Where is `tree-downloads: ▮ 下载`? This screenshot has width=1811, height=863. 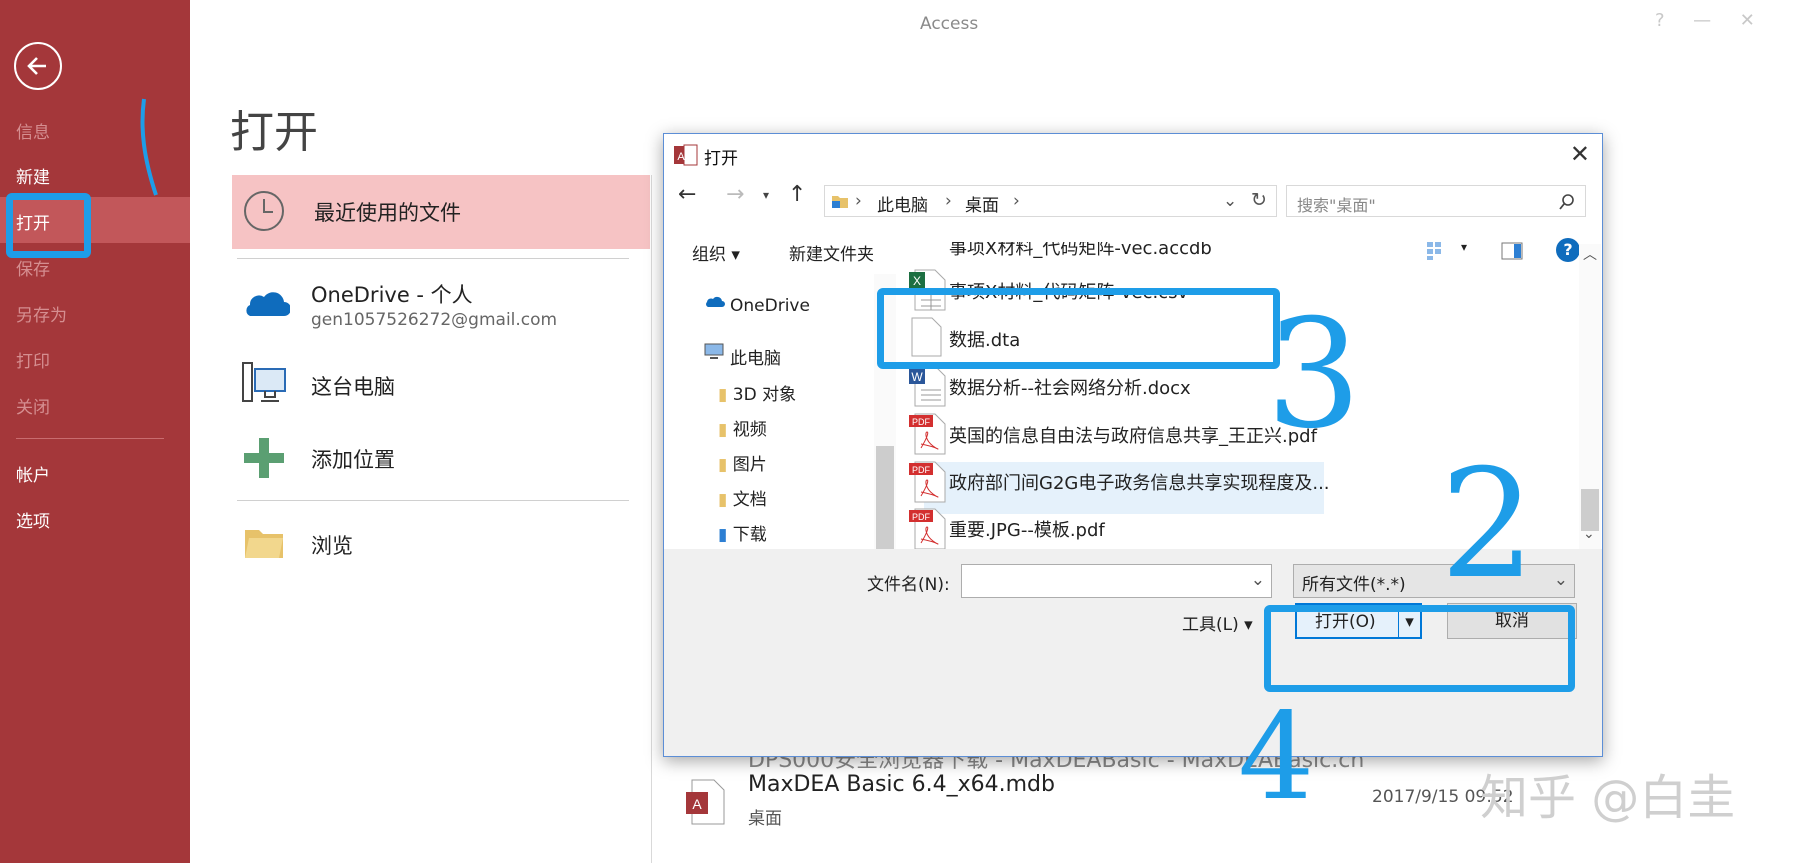
tree-downloads: ▮ 下载 is located at coordinates (742, 532).